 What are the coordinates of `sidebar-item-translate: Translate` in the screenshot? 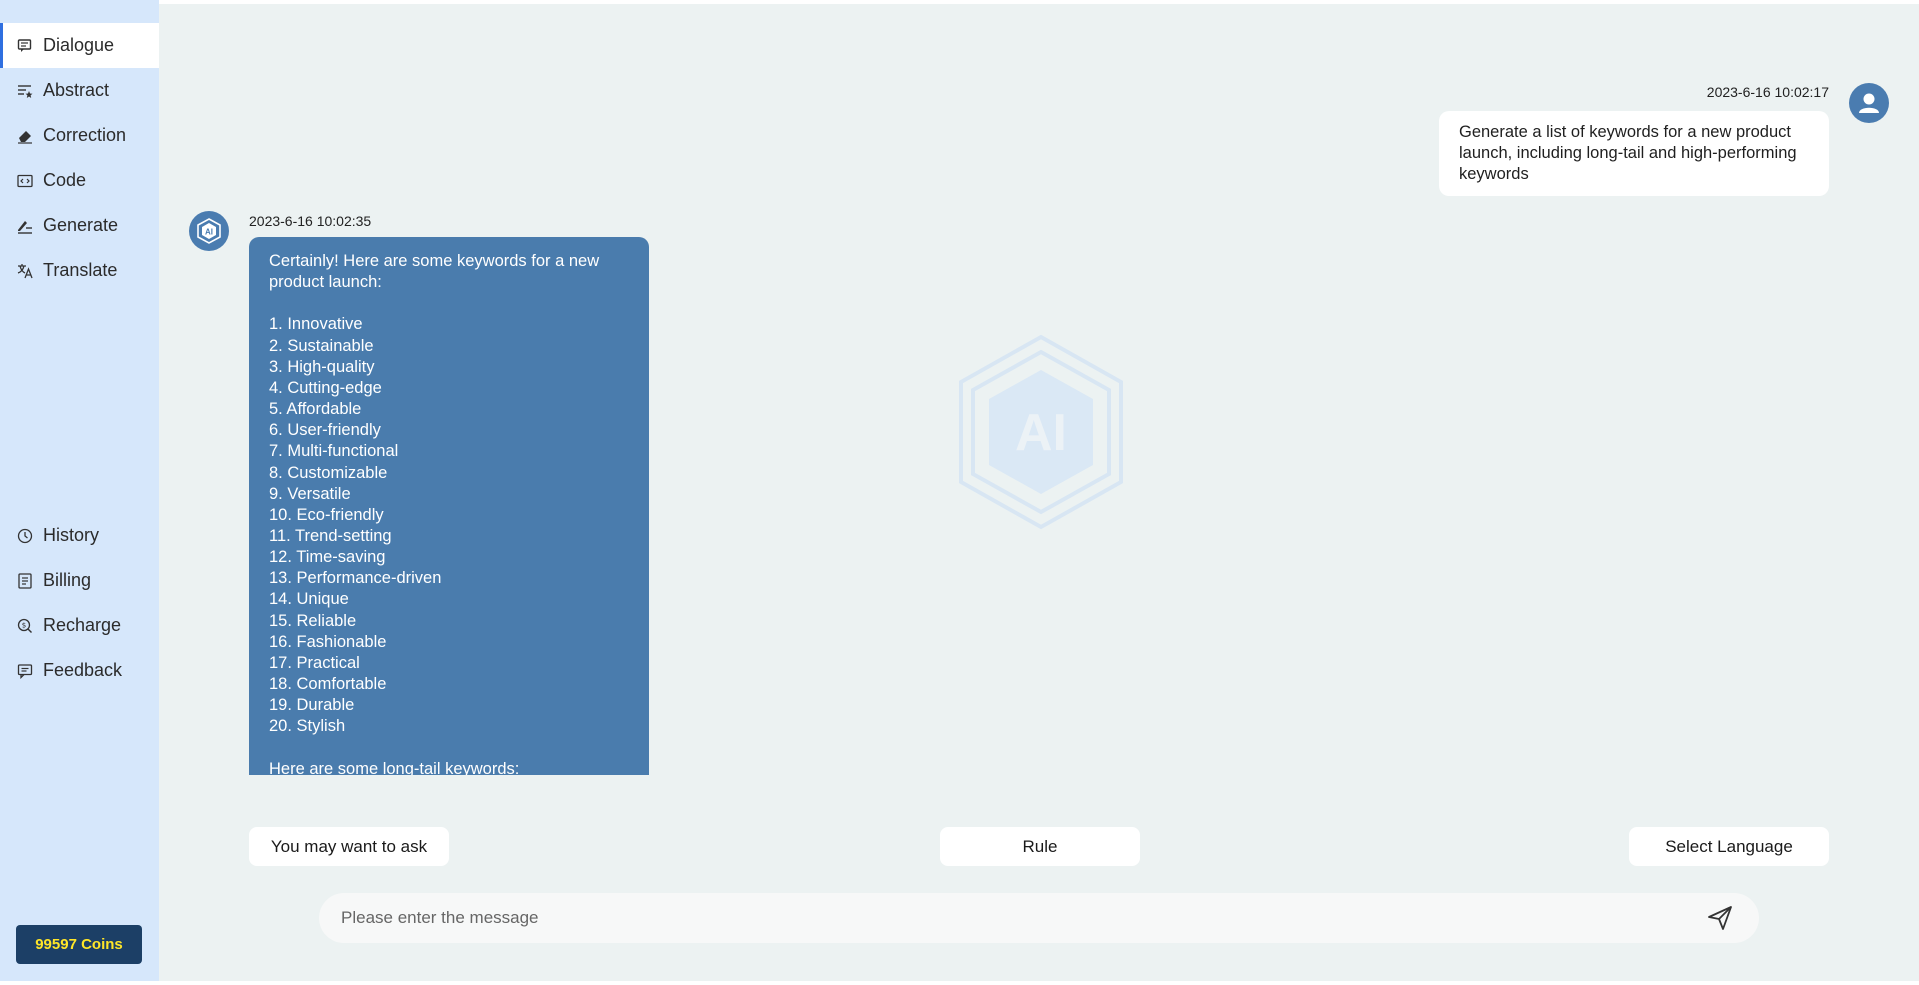 It's located at (79, 270).